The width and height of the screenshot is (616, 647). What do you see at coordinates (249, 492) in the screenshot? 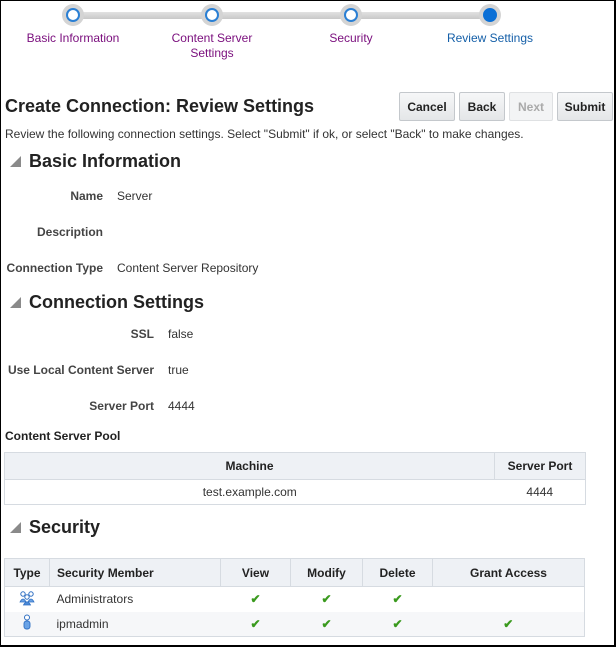
I see `machine-cell: test.example.com` at bounding box center [249, 492].